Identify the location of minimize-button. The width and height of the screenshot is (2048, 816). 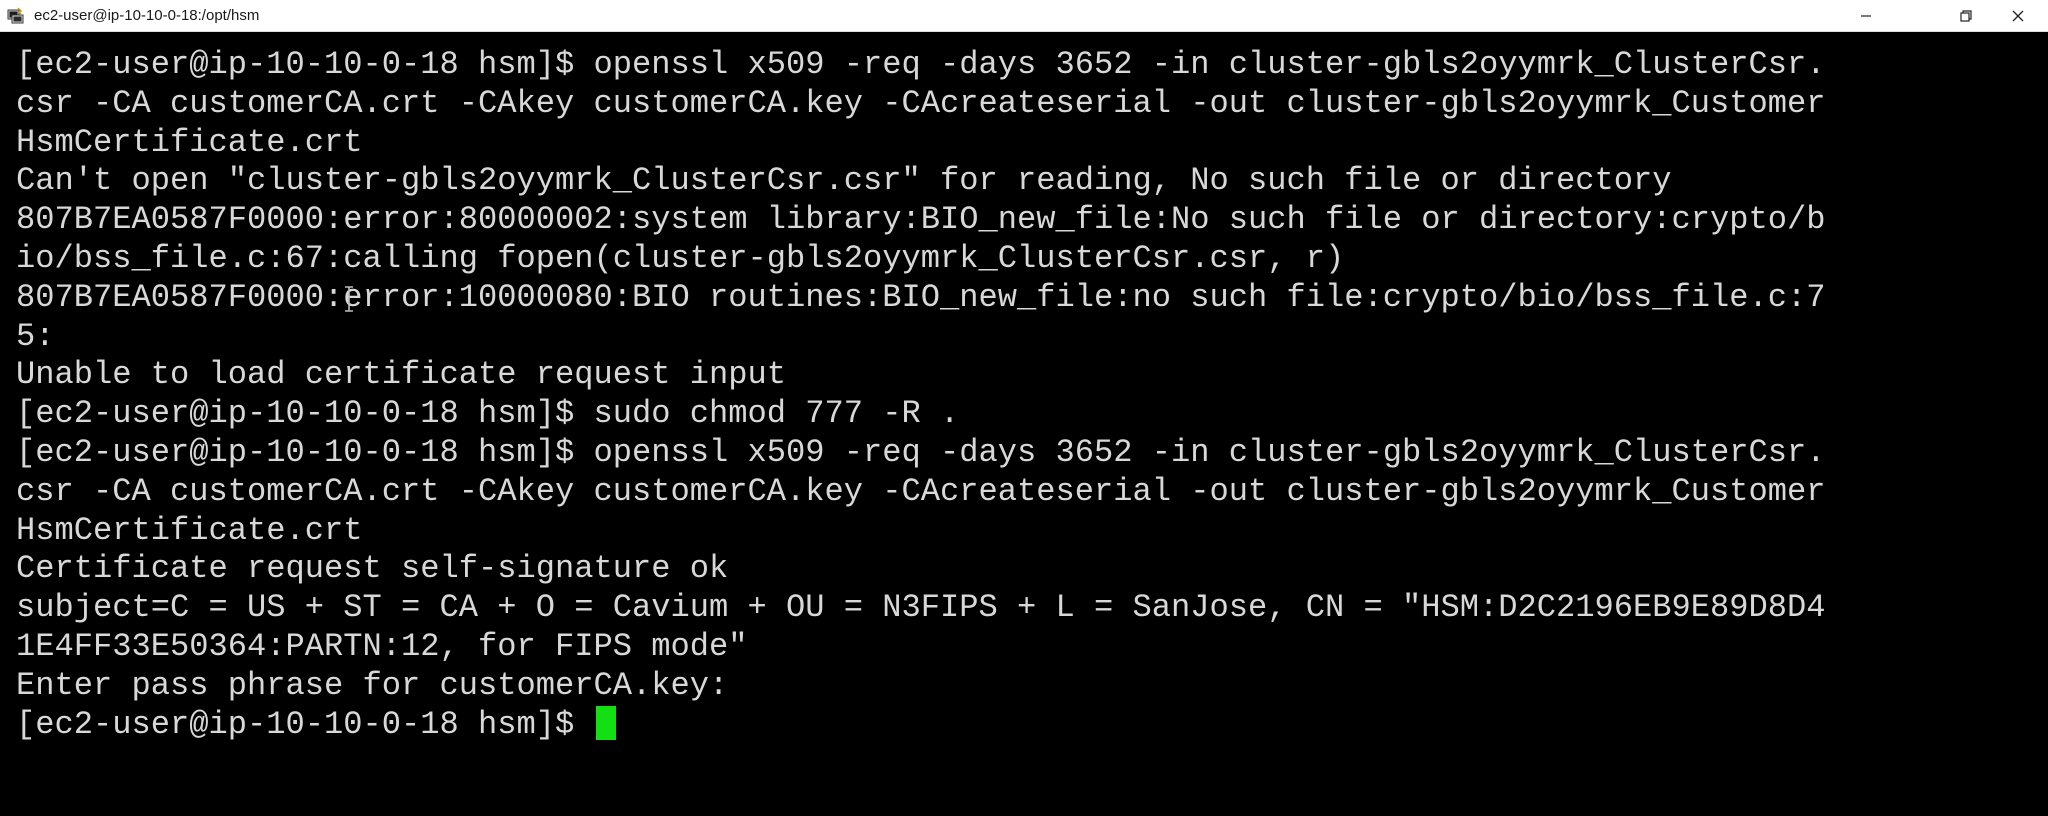
(1866, 16).